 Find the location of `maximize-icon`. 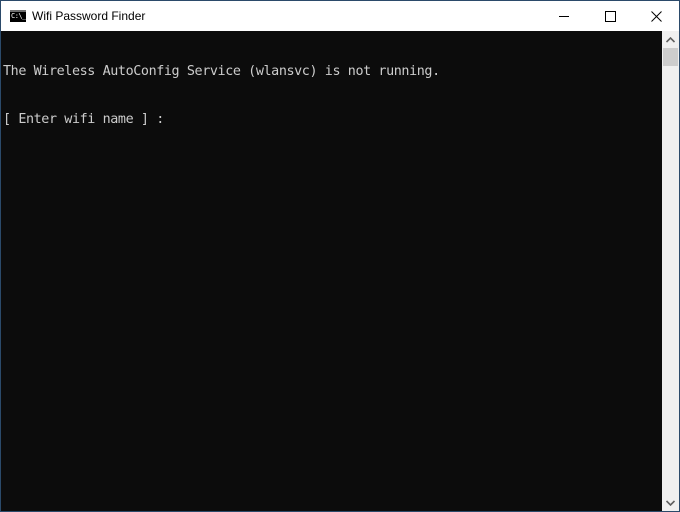

maximize-icon is located at coordinates (610, 16).